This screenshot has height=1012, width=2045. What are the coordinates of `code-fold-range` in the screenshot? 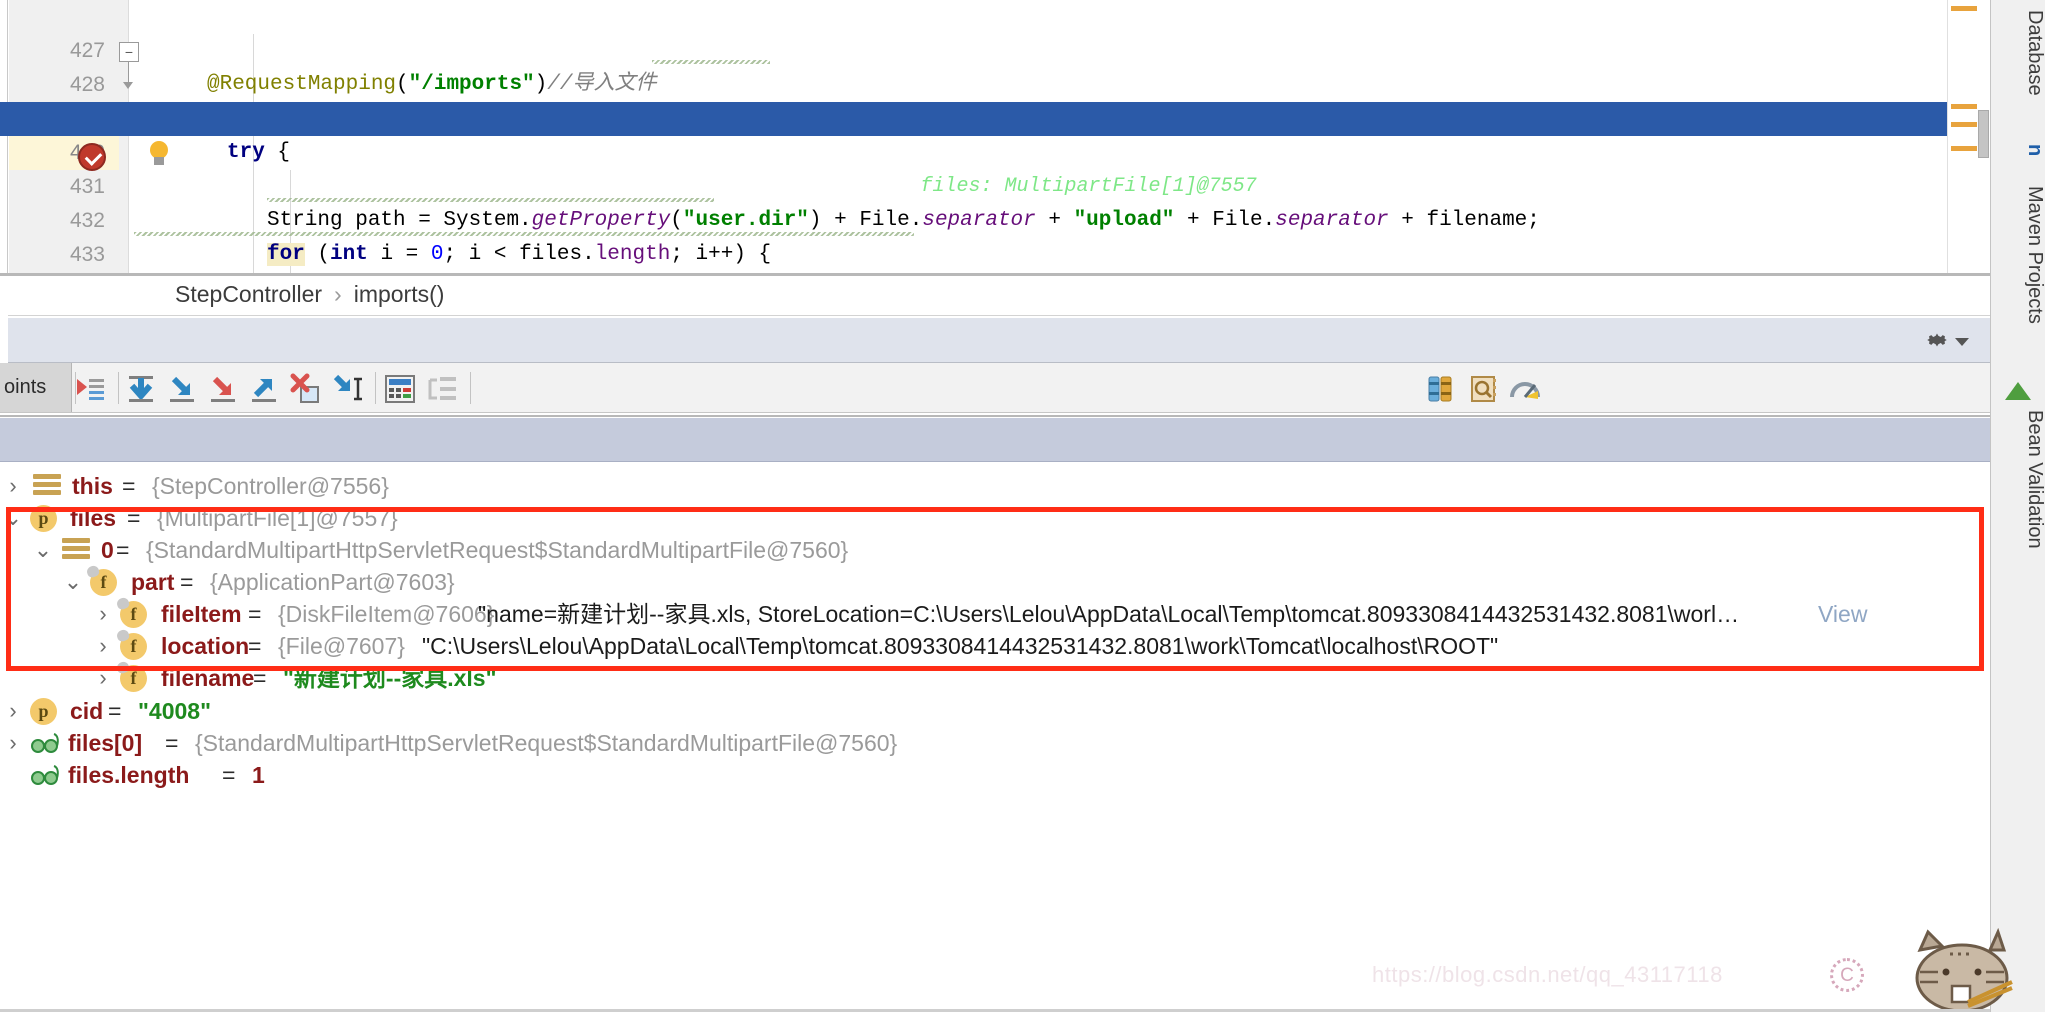 It's located at (128, 75).